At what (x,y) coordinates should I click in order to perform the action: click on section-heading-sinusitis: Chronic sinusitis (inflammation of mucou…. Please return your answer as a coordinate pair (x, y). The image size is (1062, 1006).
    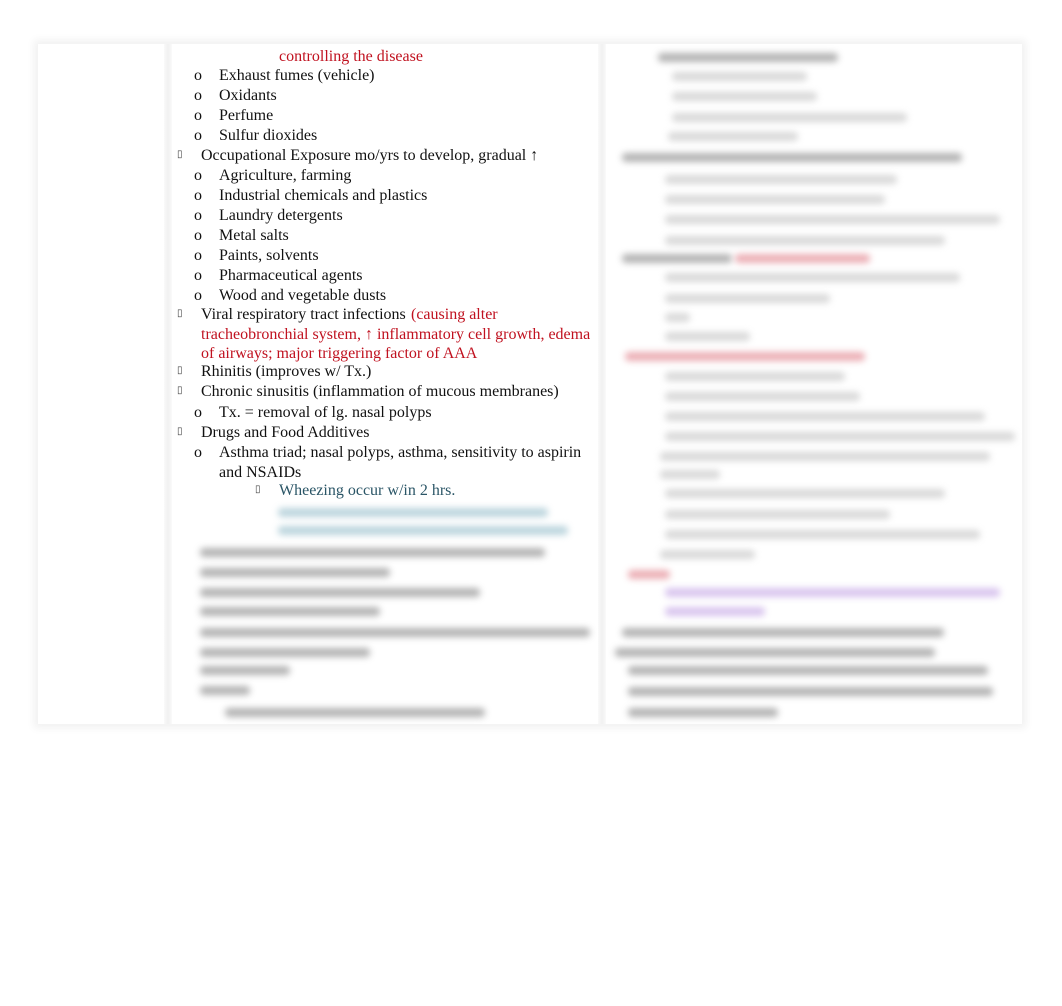
    Looking at the image, I should click on (380, 391).